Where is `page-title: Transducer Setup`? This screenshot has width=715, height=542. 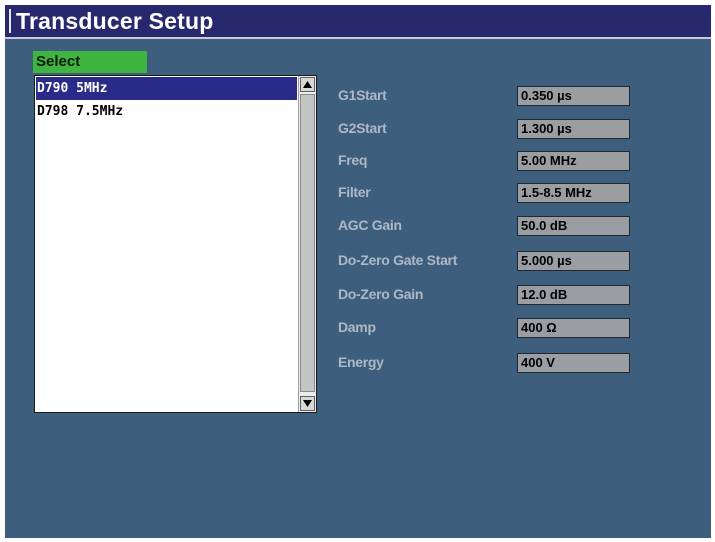 page-title: Transducer Setup is located at coordinates (115, 21).